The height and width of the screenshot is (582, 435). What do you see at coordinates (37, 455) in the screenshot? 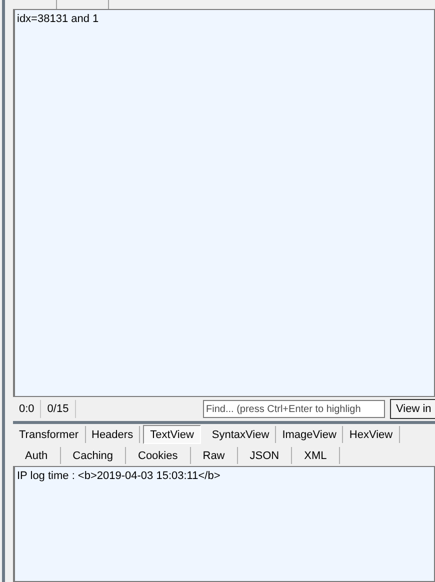
I see `tab: Auth` at bounding box center [37, 455].